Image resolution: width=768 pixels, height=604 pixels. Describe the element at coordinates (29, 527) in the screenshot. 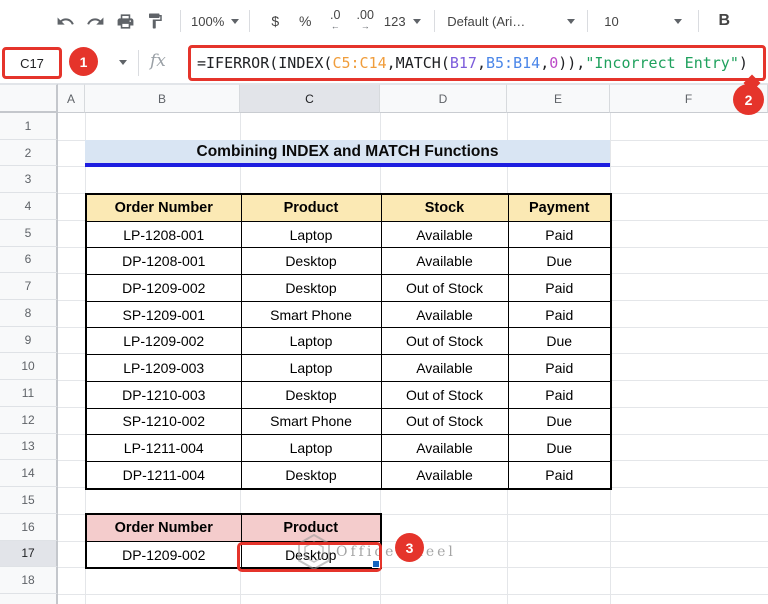

I see `row-header-16: 16` at that location.